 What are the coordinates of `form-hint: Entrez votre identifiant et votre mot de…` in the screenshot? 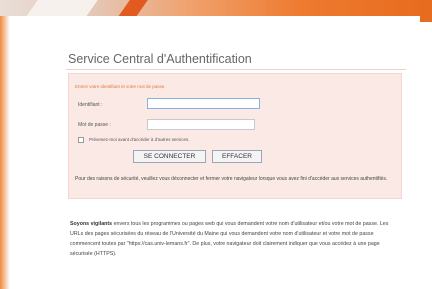 It's located at (120, 86).